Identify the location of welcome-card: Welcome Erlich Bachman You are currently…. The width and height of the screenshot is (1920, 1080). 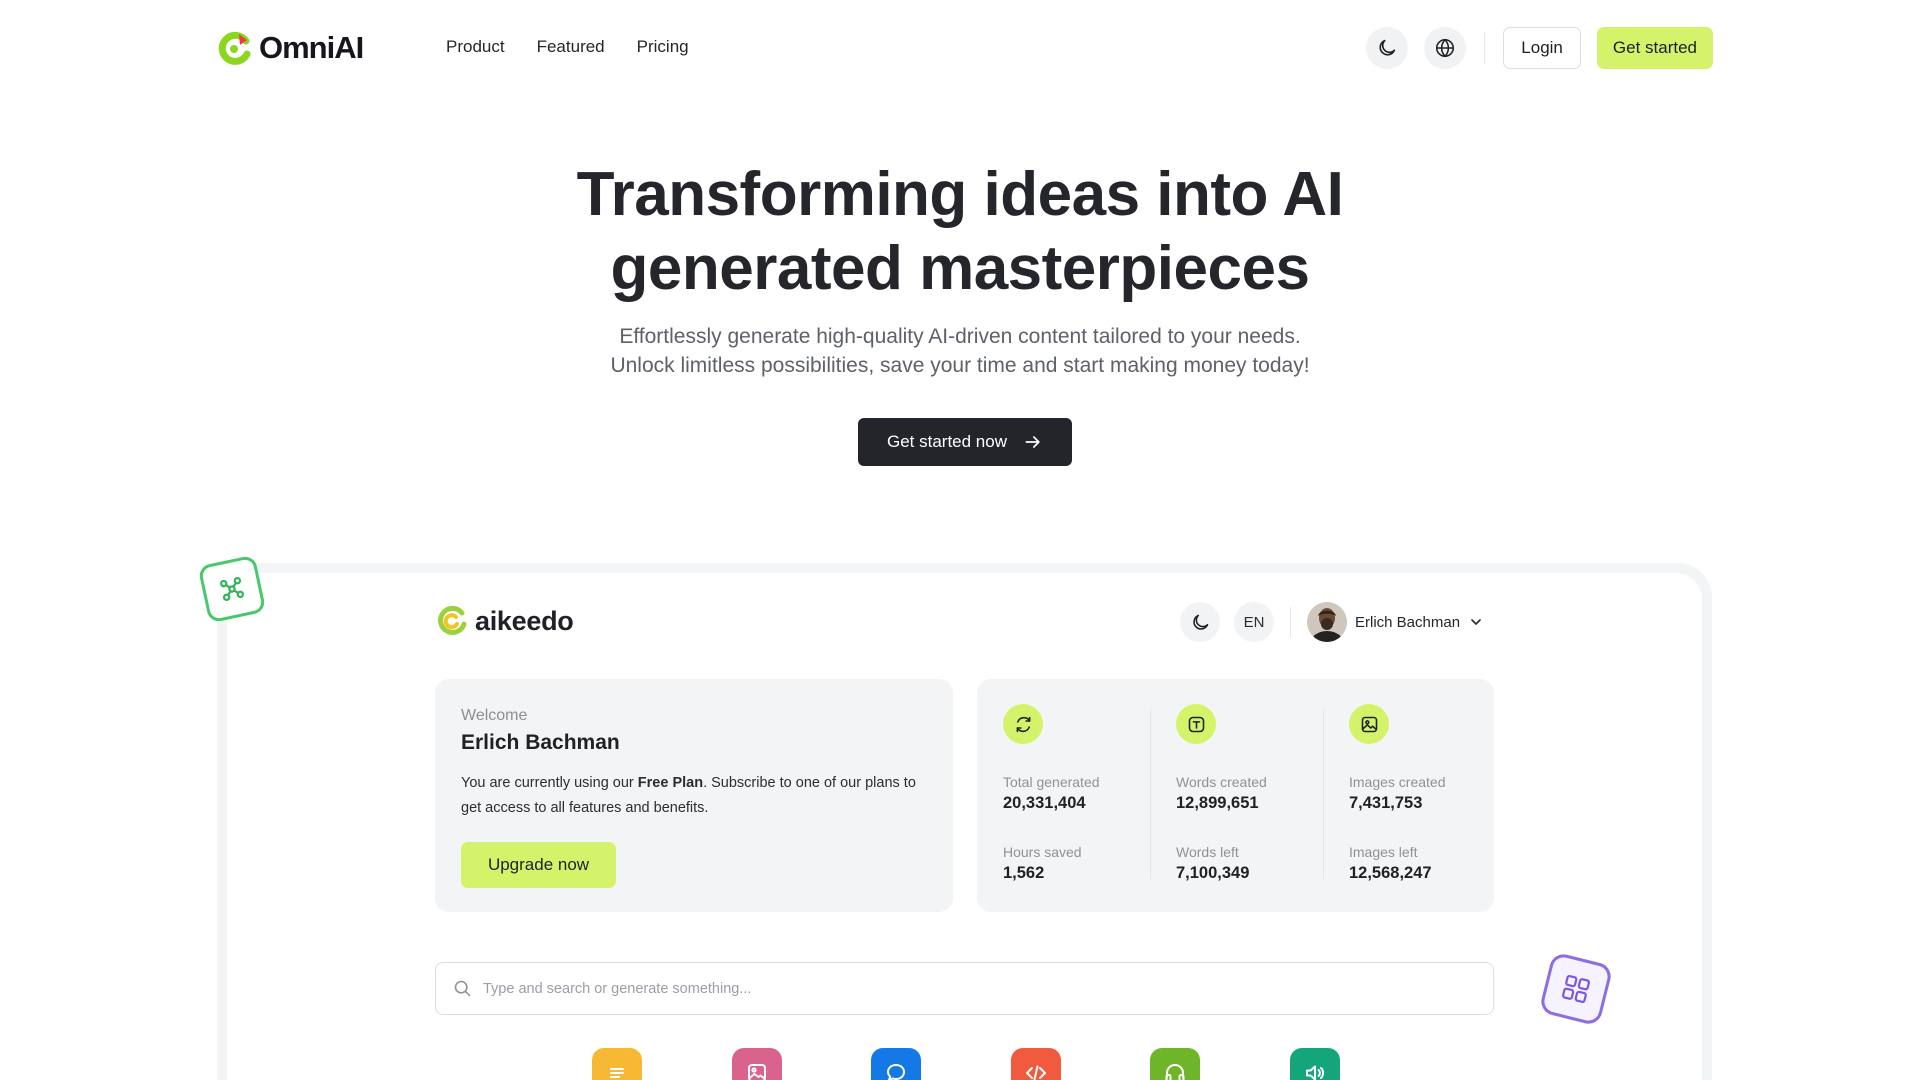
(694, 795).